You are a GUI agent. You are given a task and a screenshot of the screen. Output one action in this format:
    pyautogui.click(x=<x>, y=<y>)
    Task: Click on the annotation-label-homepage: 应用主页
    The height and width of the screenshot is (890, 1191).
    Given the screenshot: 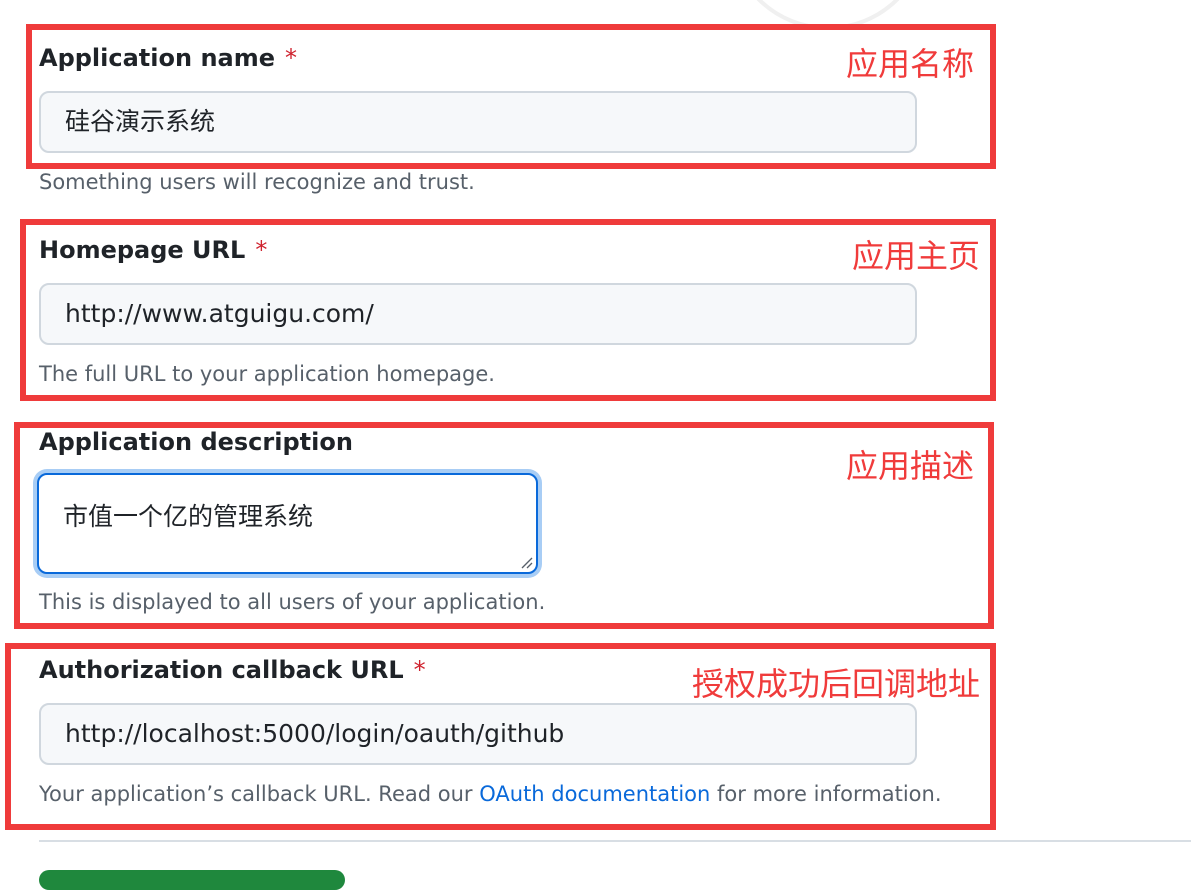 What is the action you would take?
    pyautogui.click(x=916, y=256)
    